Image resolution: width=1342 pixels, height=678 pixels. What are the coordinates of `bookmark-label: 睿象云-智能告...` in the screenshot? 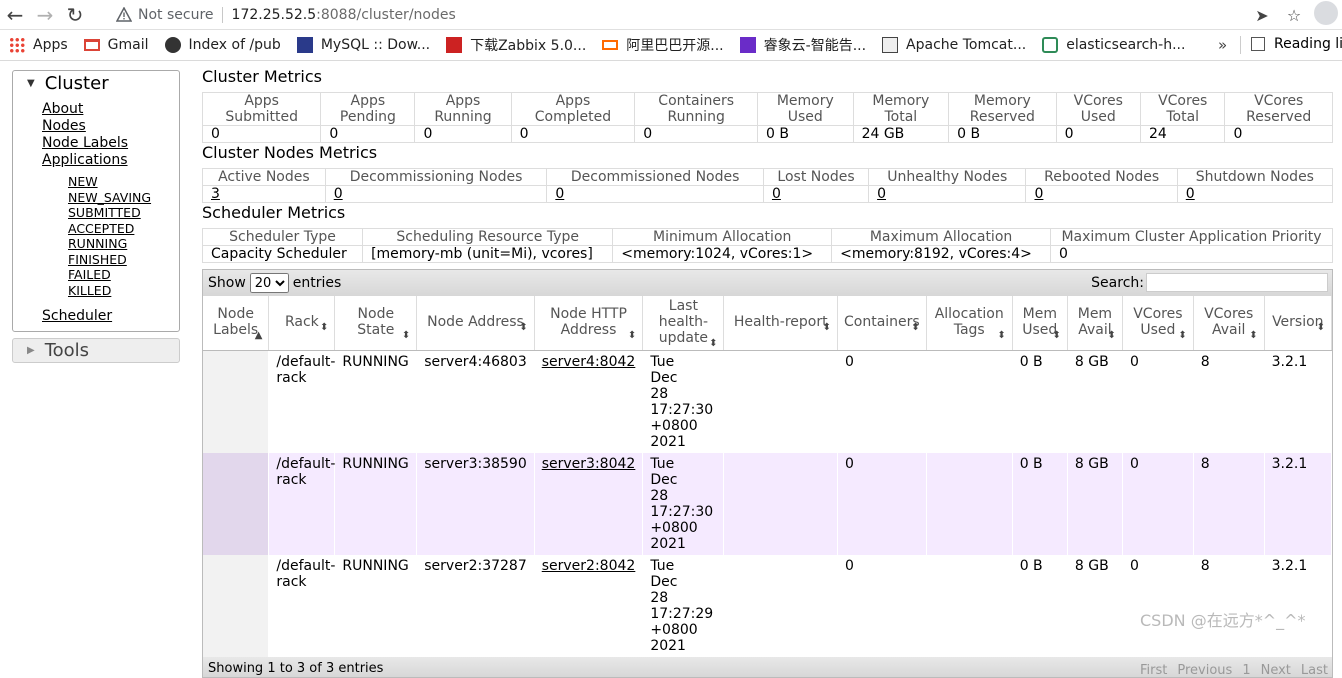 It's located at (815, 46).